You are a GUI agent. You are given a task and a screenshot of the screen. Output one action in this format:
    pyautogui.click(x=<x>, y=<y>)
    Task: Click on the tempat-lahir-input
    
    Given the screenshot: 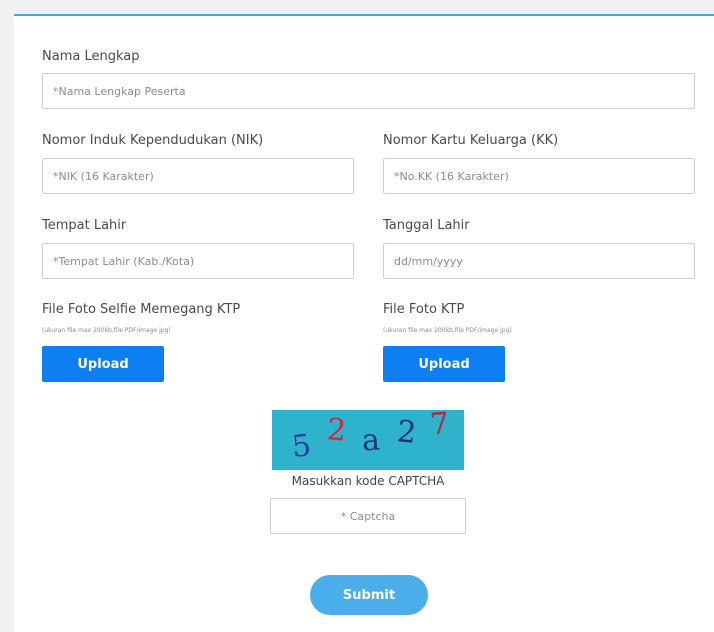 What is the action you would take?
    pyautogui.click(x=198, y=261)
    